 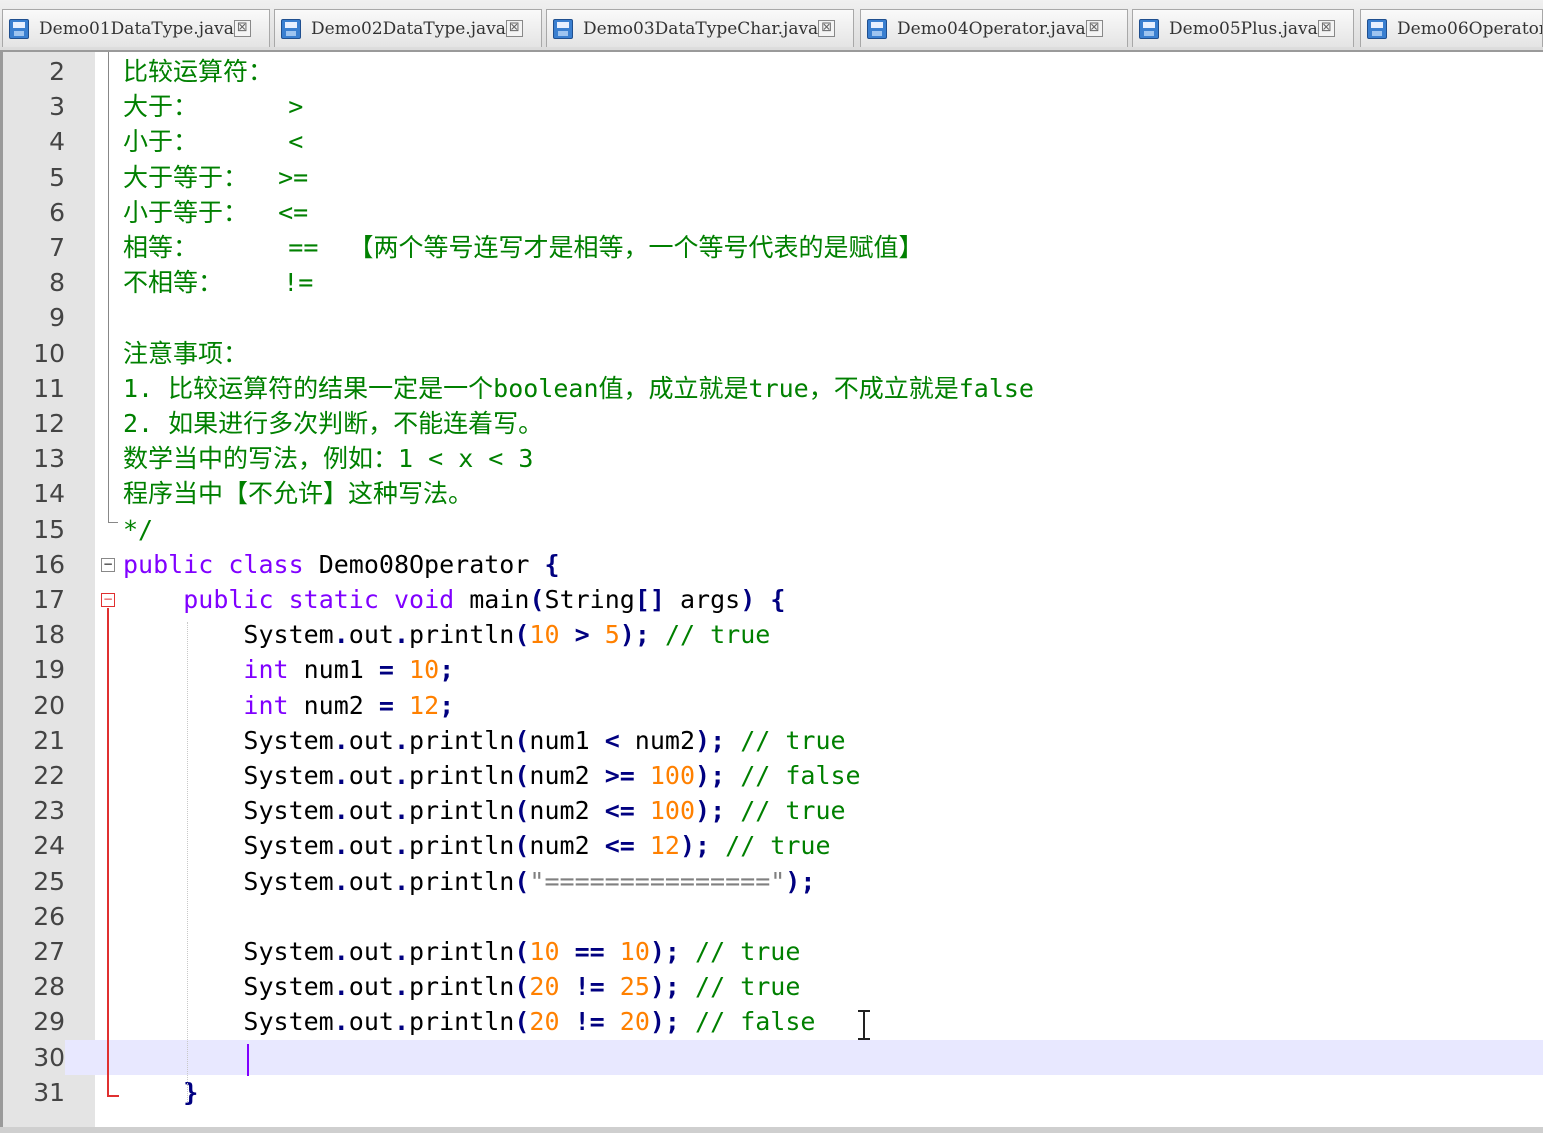 I want to click on code-line: 7 相等： == 【两个等号连写才是相等，一个等号代表的是赋值】, so click(x=773, y=247).